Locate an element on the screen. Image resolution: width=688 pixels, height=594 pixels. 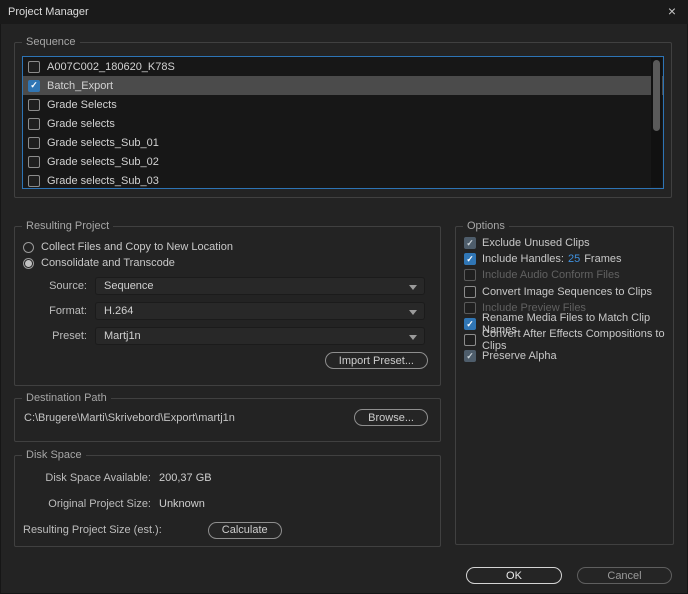
resulting-project-group-label: Resulting Project is located at coordinates (68, 226).